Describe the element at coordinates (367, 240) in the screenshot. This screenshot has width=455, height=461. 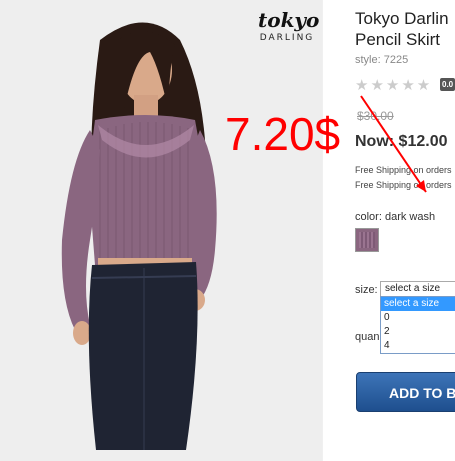
I see `color-swatch` at that location.